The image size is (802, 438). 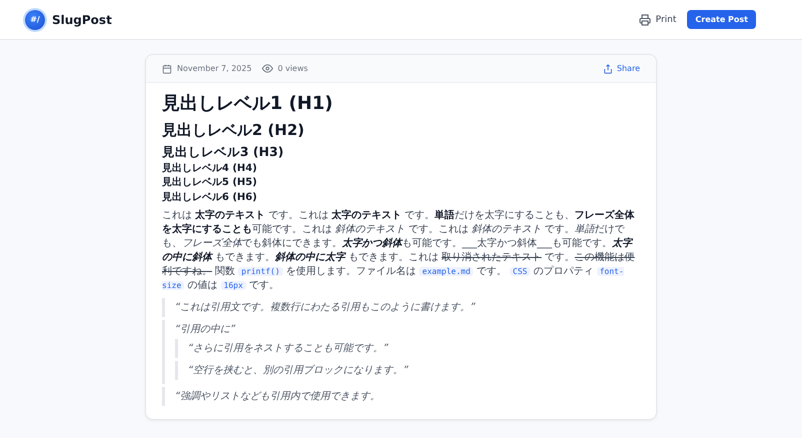 What do you see at coordinates (167, 69) in the screenshot?
I see `calendar-icon` at bounding box center [167, 69].